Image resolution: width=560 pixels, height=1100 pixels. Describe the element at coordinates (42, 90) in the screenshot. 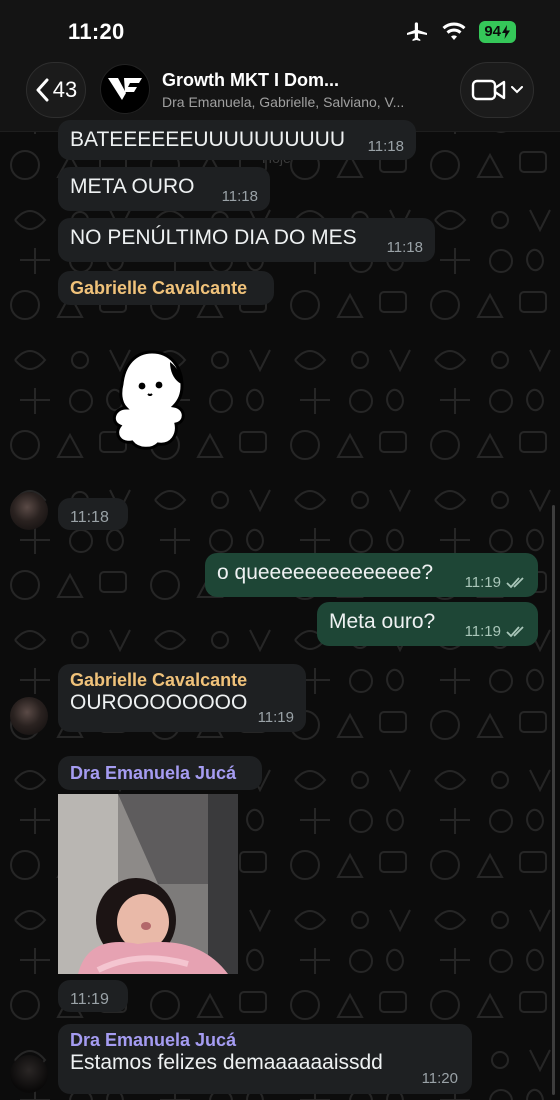

I see `chevron-left-icon` at that location.